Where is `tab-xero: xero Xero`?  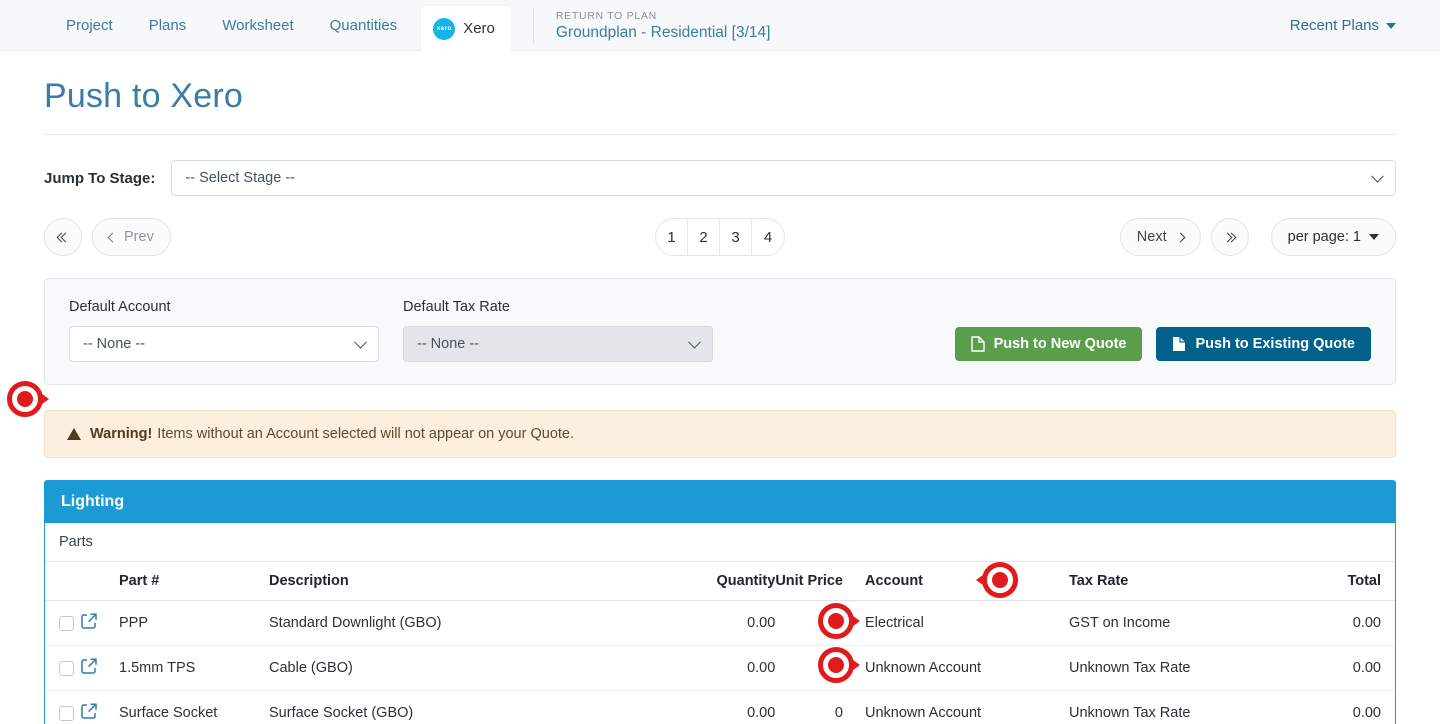
tab-xero: xero Xero is located at coordinates (466, 28).